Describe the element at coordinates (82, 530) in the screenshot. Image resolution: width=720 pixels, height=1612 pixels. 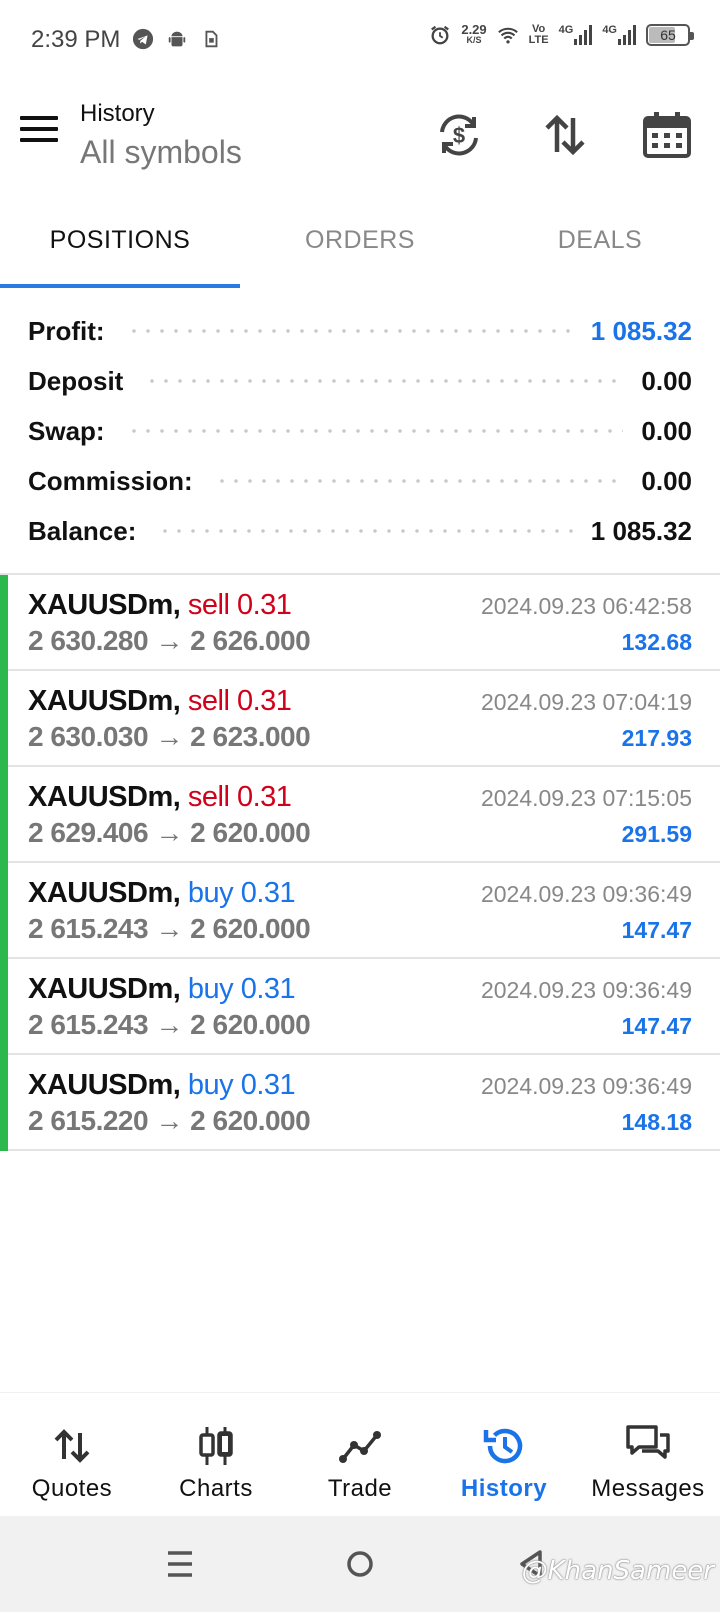
I see `summary-label: Balance:` at that location.